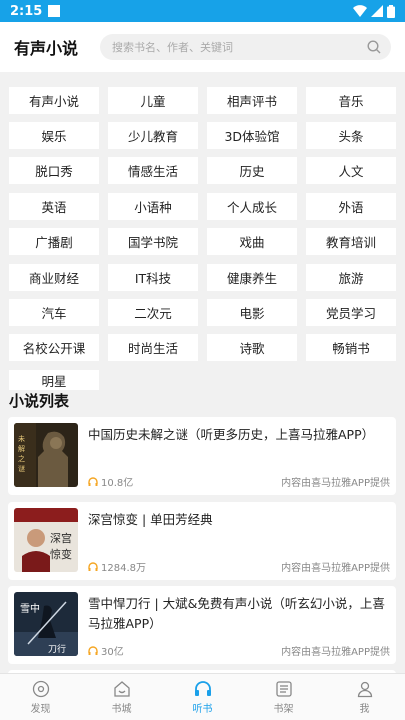  Describe the element at coordinates (54, 380) in the screenshot. I see `category-item: 明星` at that location.